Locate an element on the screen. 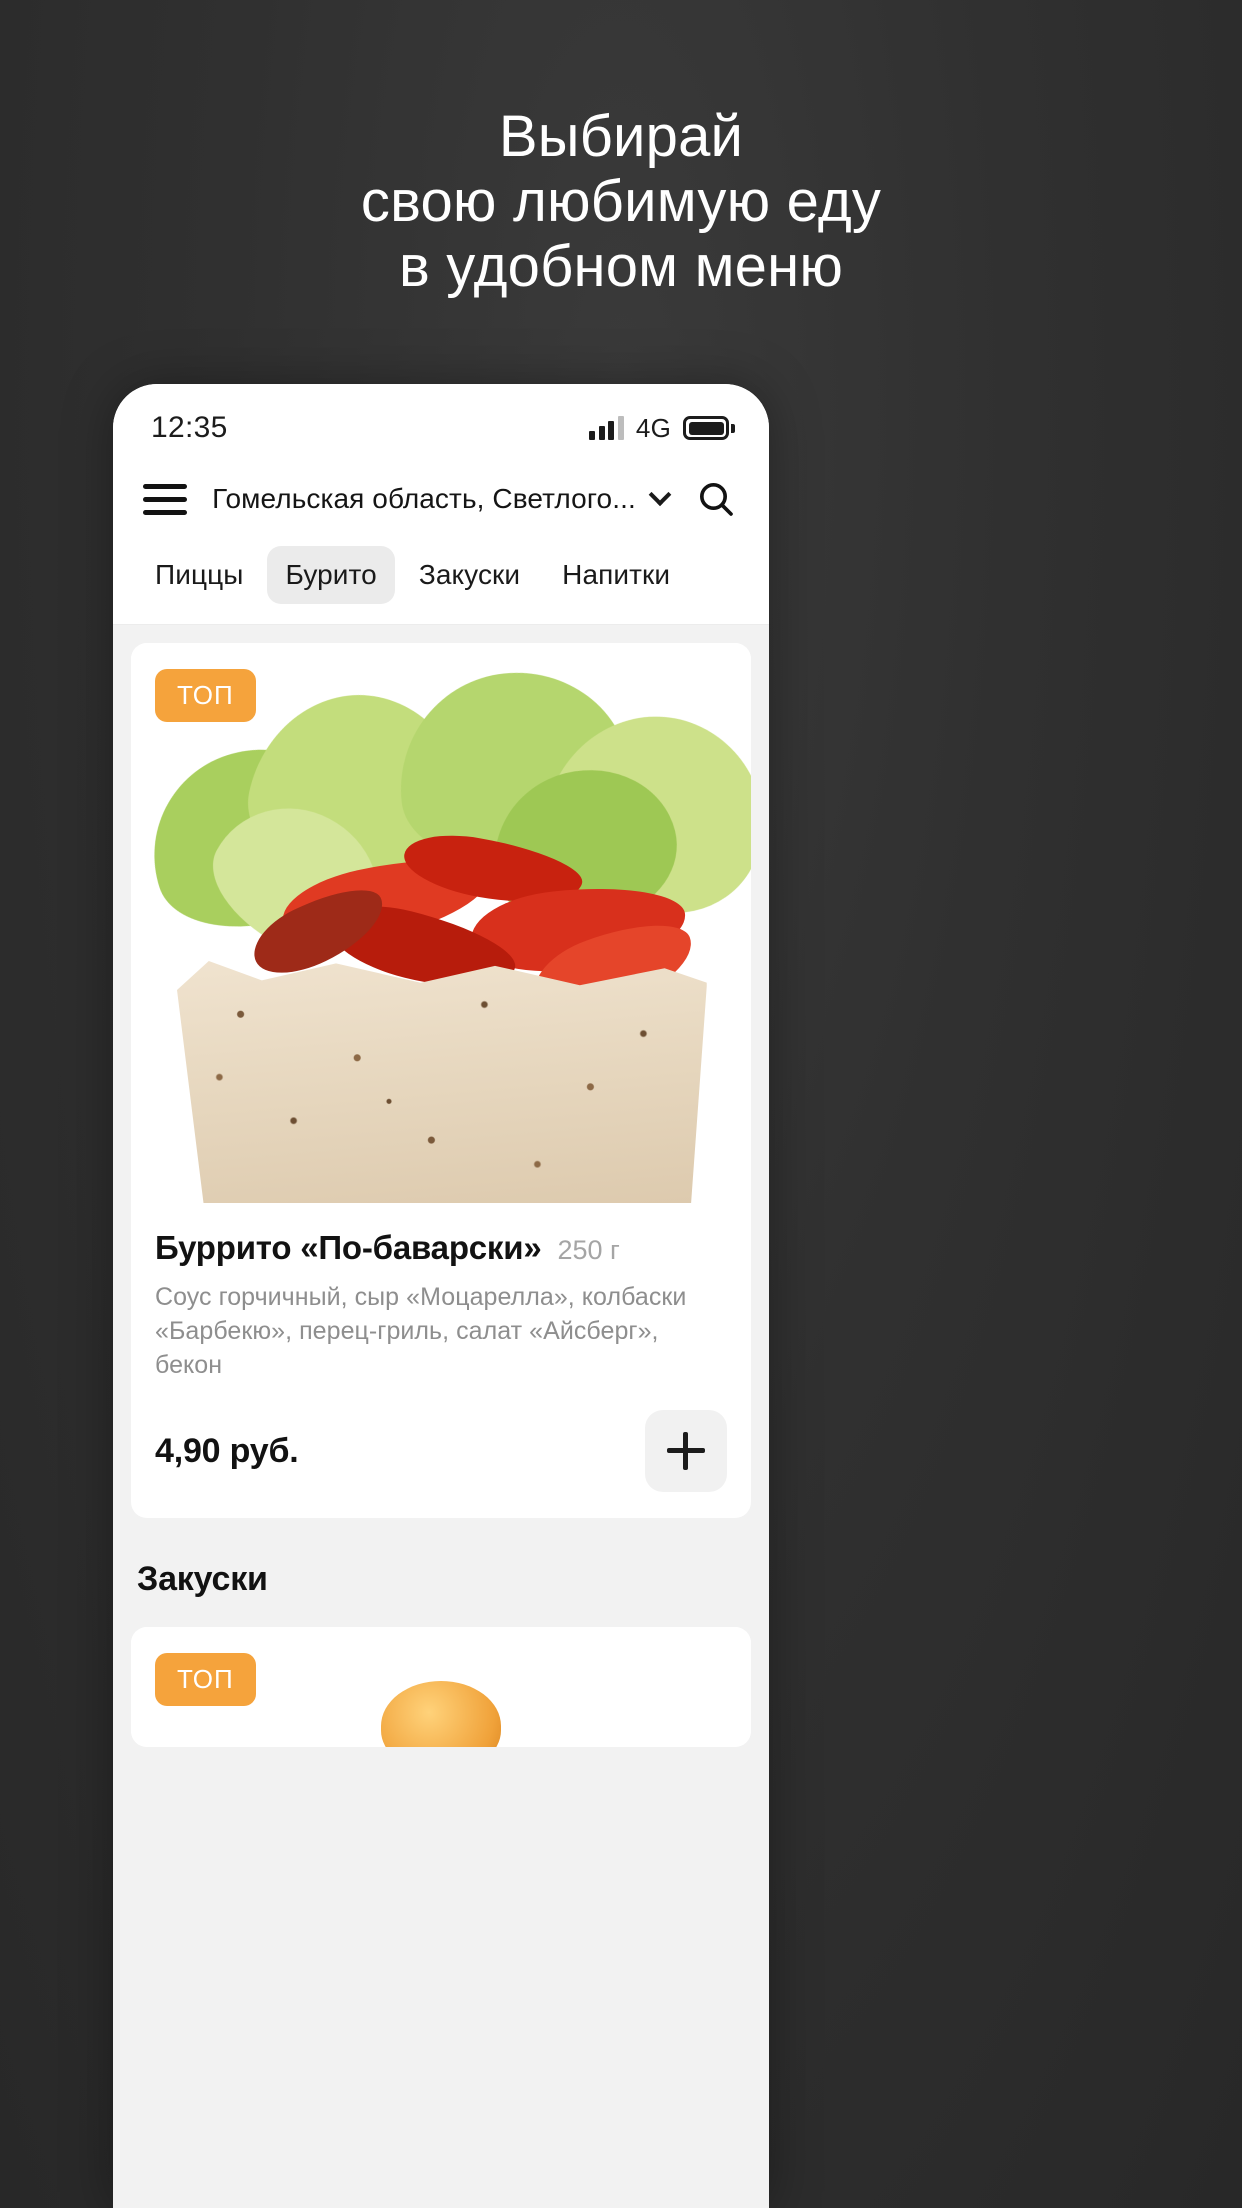 This screenshot has width=1242, height=2208. battery-icon is located at coordinates (709, 428).